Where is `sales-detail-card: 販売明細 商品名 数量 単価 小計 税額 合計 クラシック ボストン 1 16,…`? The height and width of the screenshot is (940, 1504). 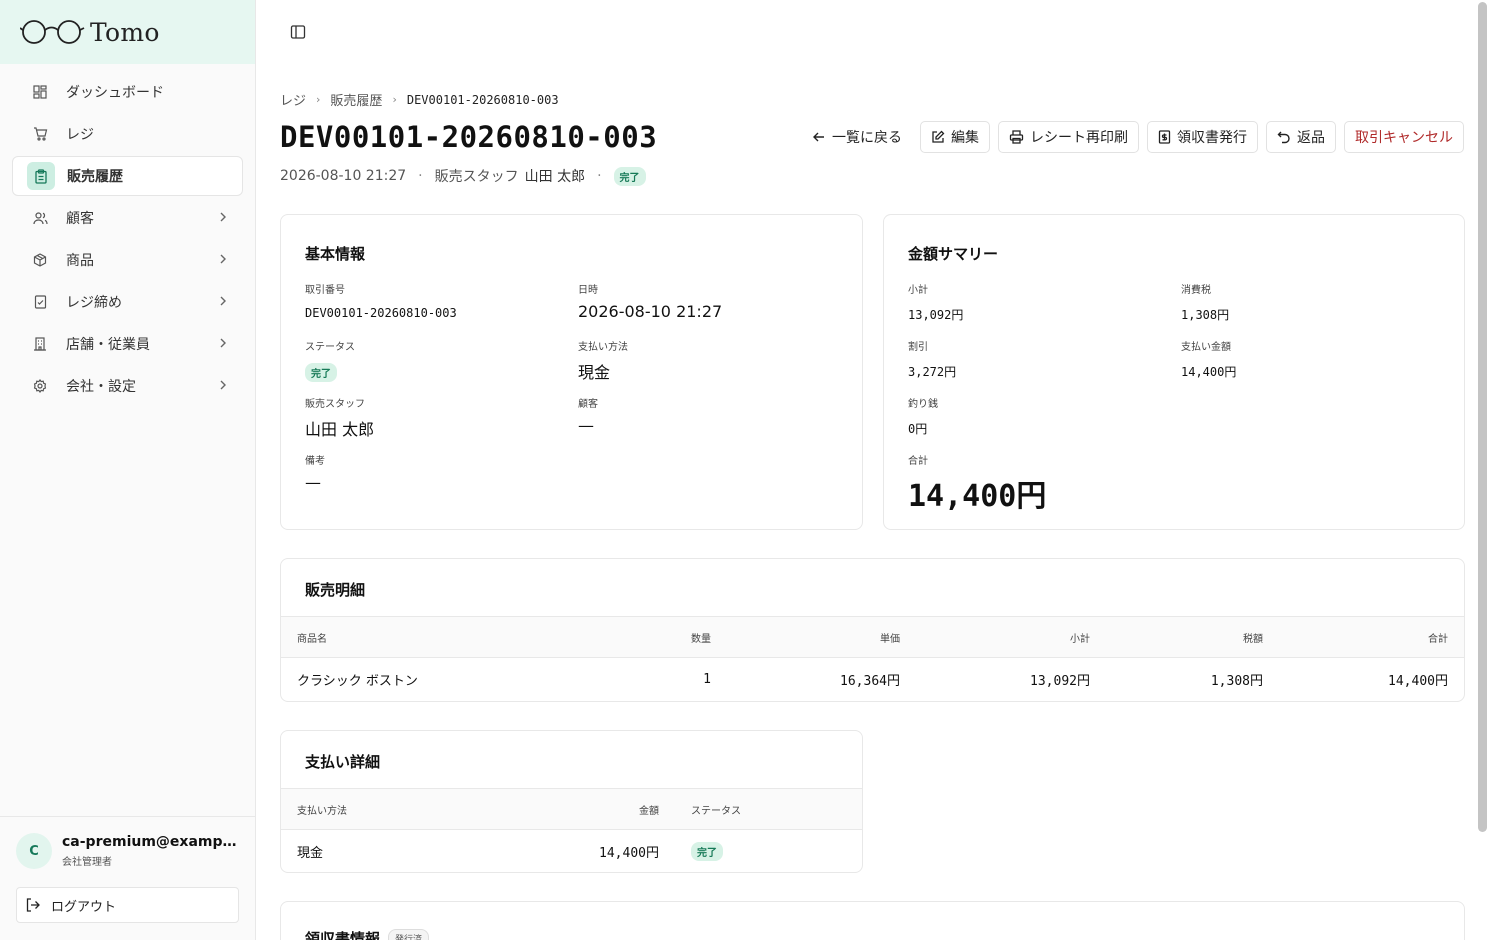 sales-detail-card: 販売明細 商品名 数量 単価 小計 税額 合計 クラシック ボストン 1 16,… is located at coordinates (872, 630).